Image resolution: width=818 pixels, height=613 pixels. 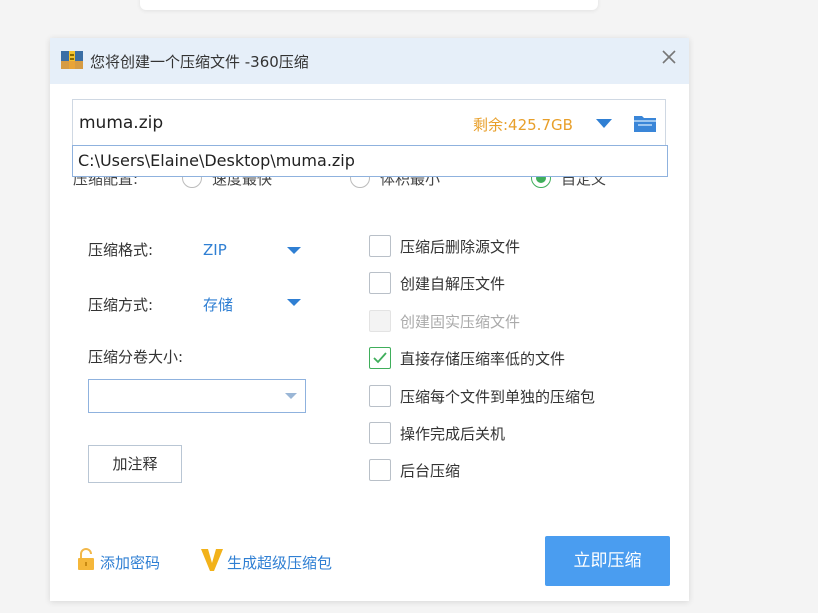 I want to click on volume-dropdown-icon, so click(x=291, y=396).